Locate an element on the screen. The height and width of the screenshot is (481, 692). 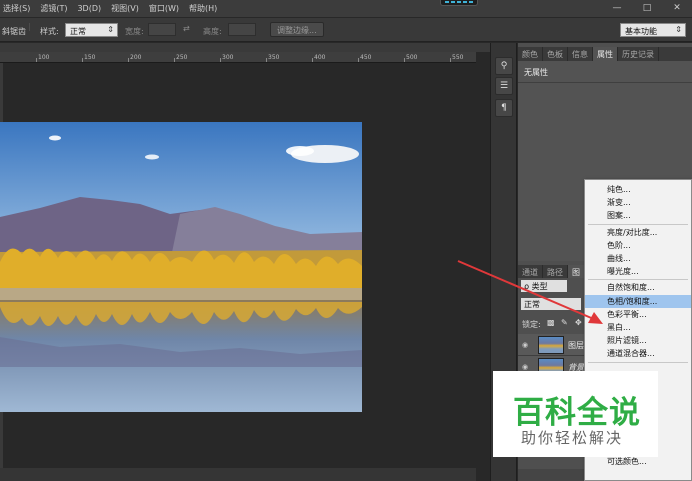
anti-alias-label: 斜锯齿 is located at coordinates (14, 31).